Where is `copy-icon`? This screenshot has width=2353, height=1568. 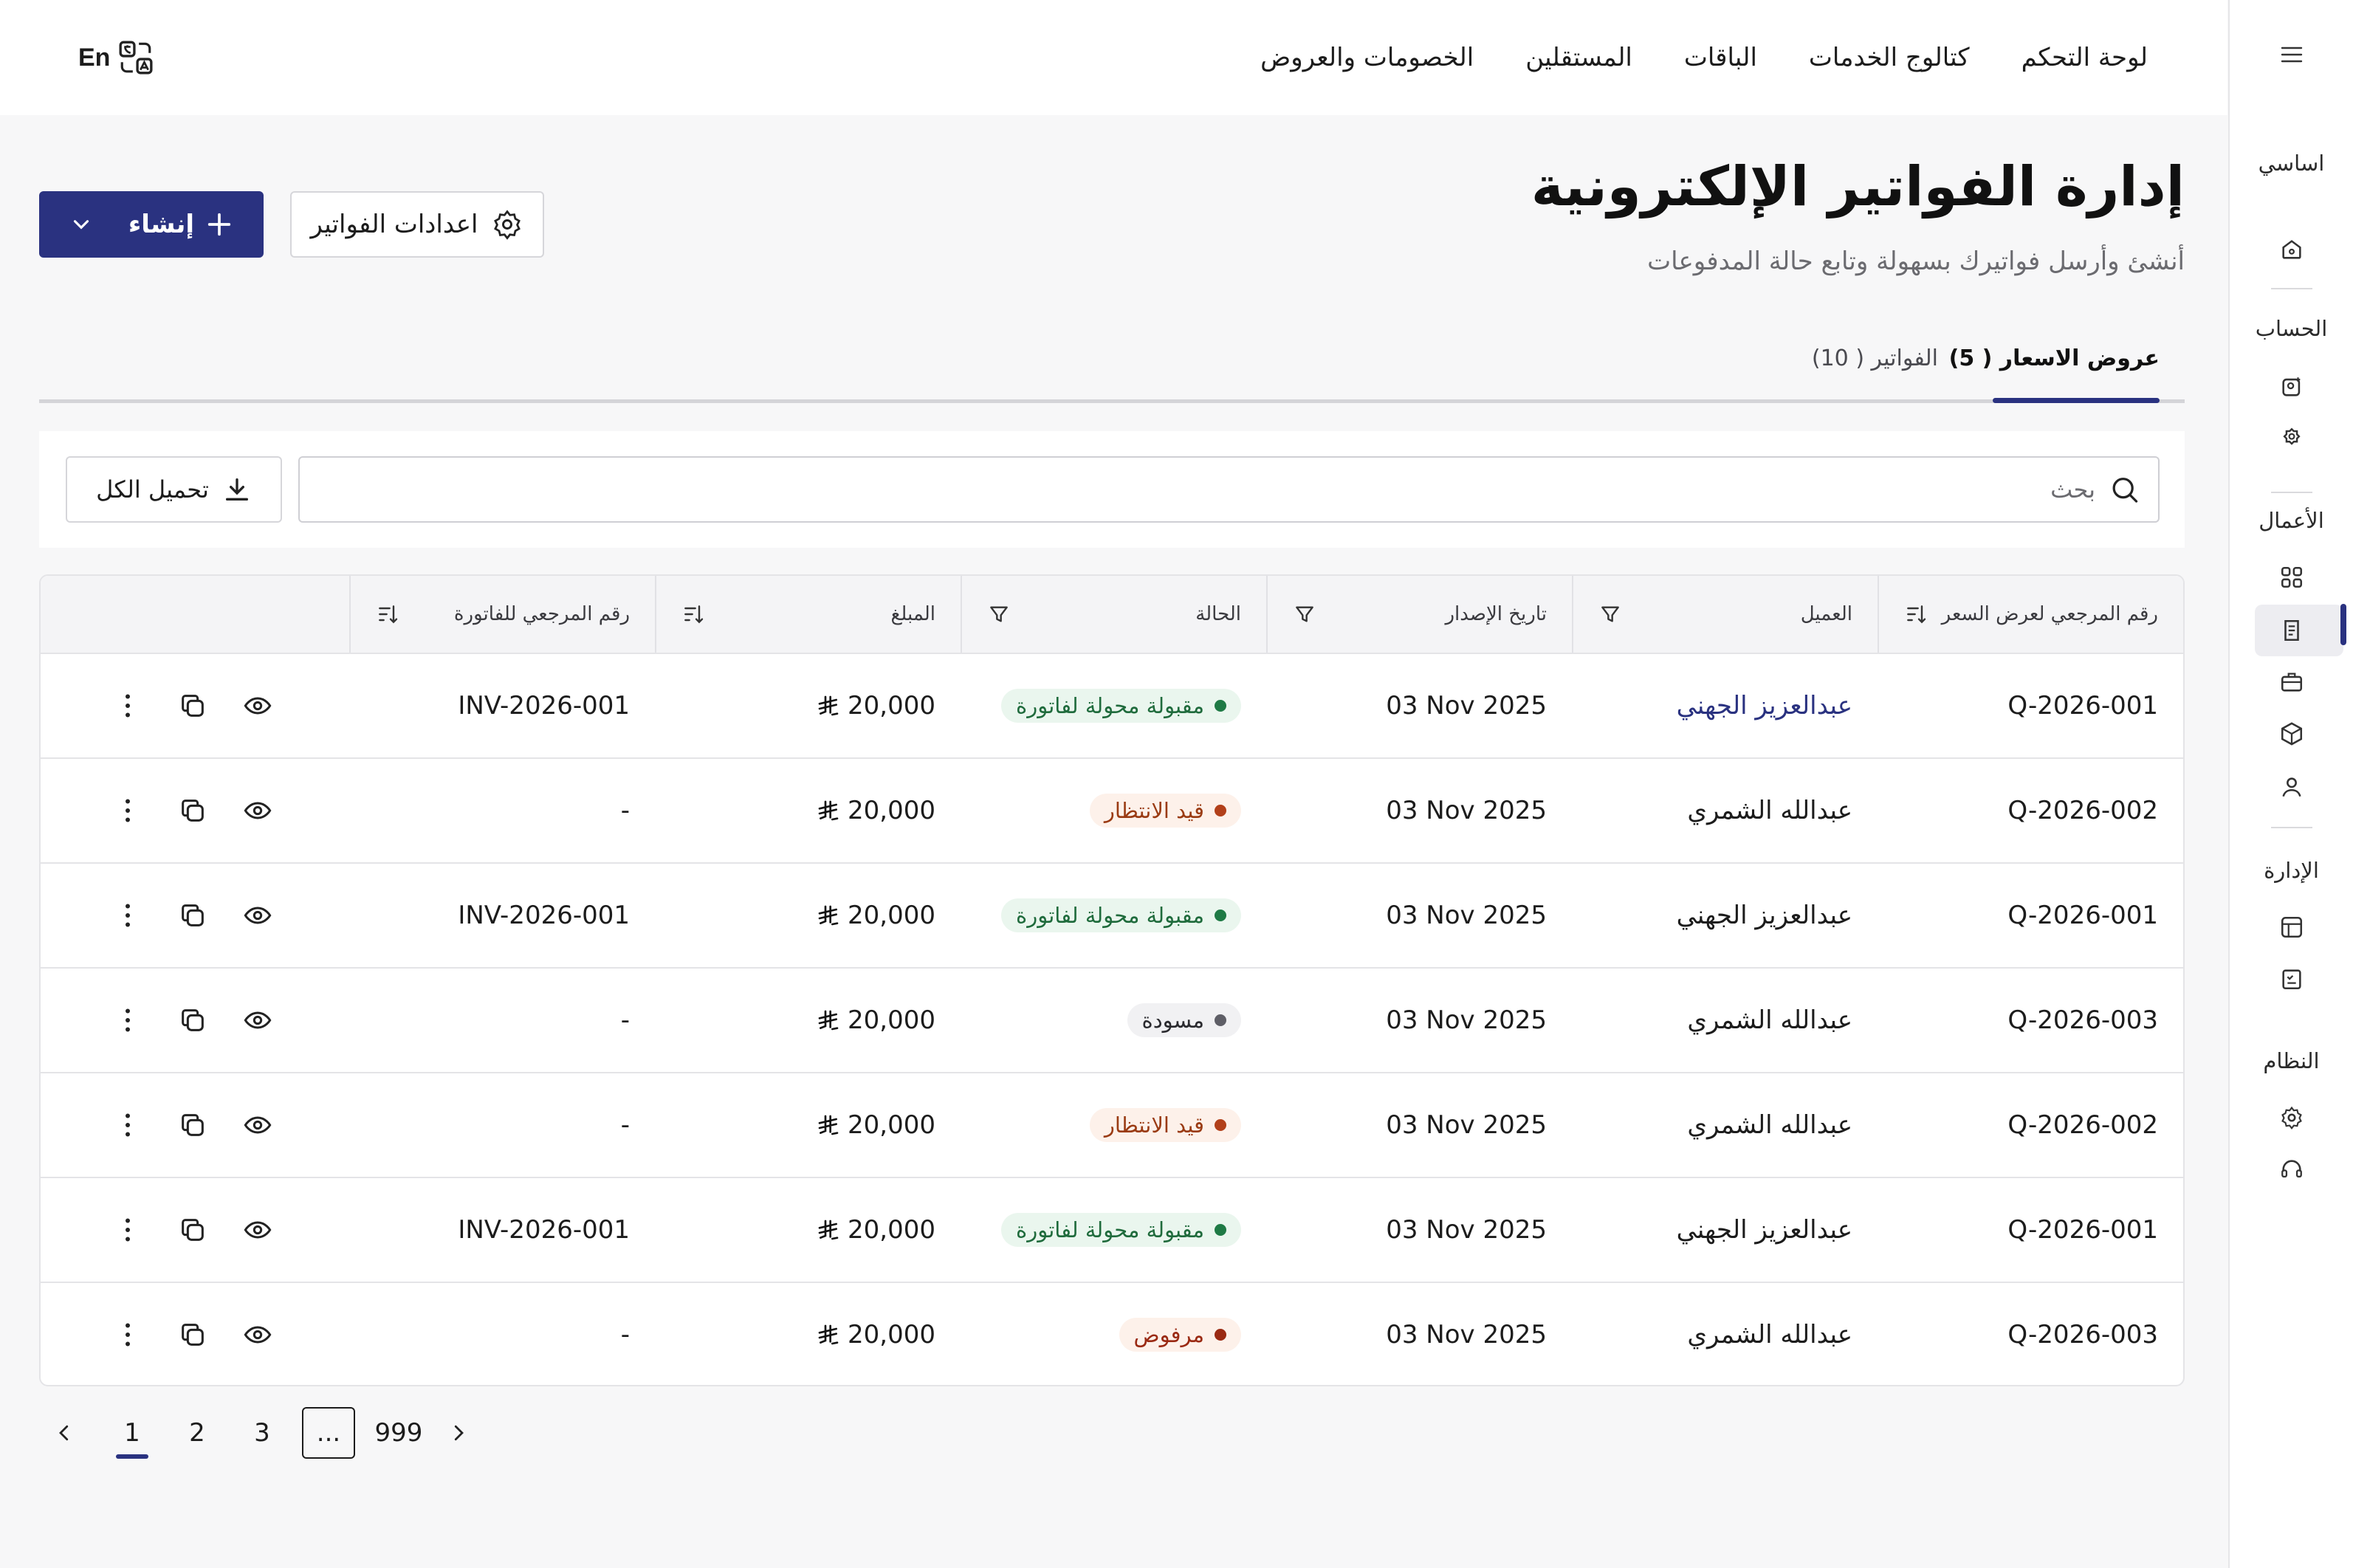
copy-icon is located at coordinates (193, 1230).